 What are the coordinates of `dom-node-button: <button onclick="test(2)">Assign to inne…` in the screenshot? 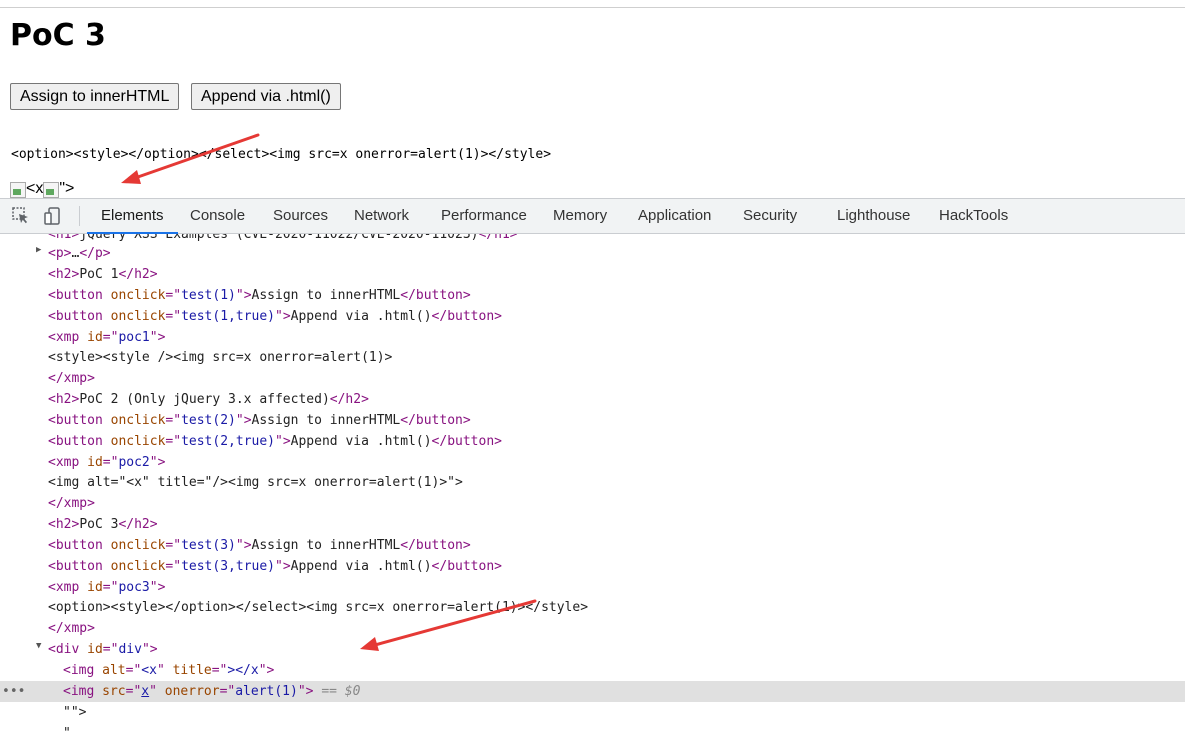 It's located at (616, 420).